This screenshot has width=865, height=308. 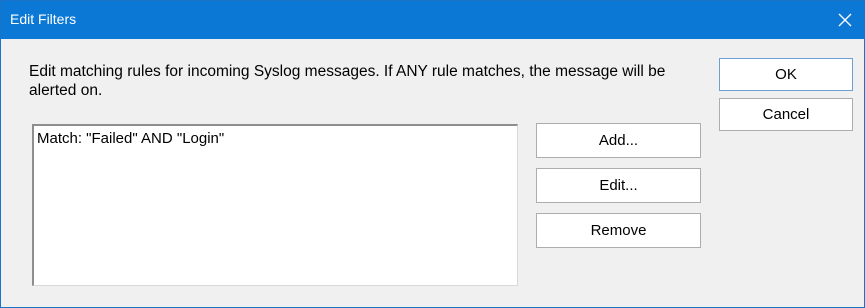 What do you see at coordinates (43, 19) in the screenshot?
I see `window-title: Edit Filters` at bounding box center [43, 19].